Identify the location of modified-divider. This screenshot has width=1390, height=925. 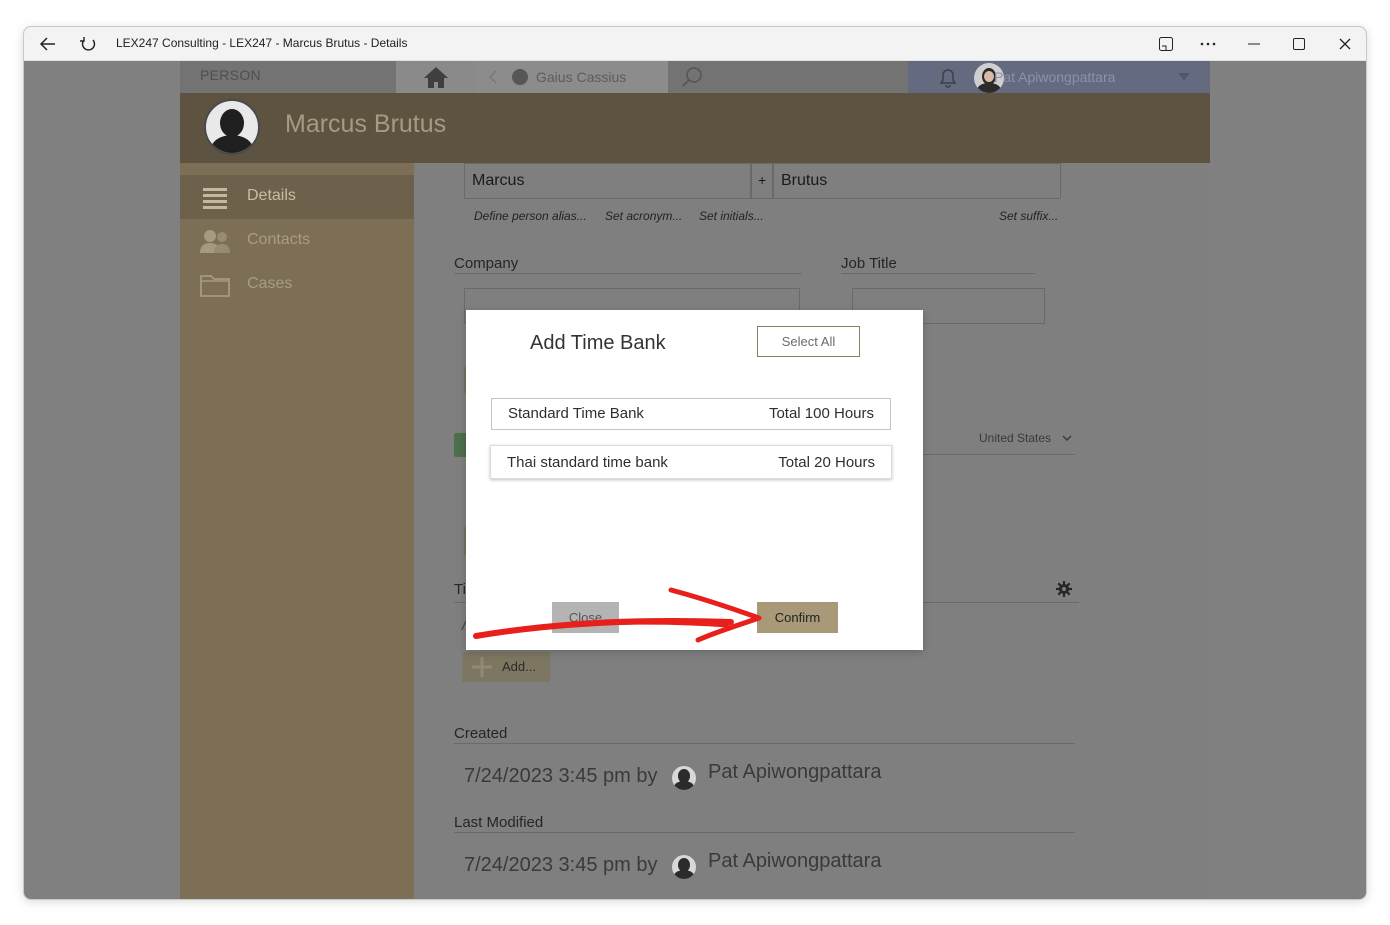
(764, 832).